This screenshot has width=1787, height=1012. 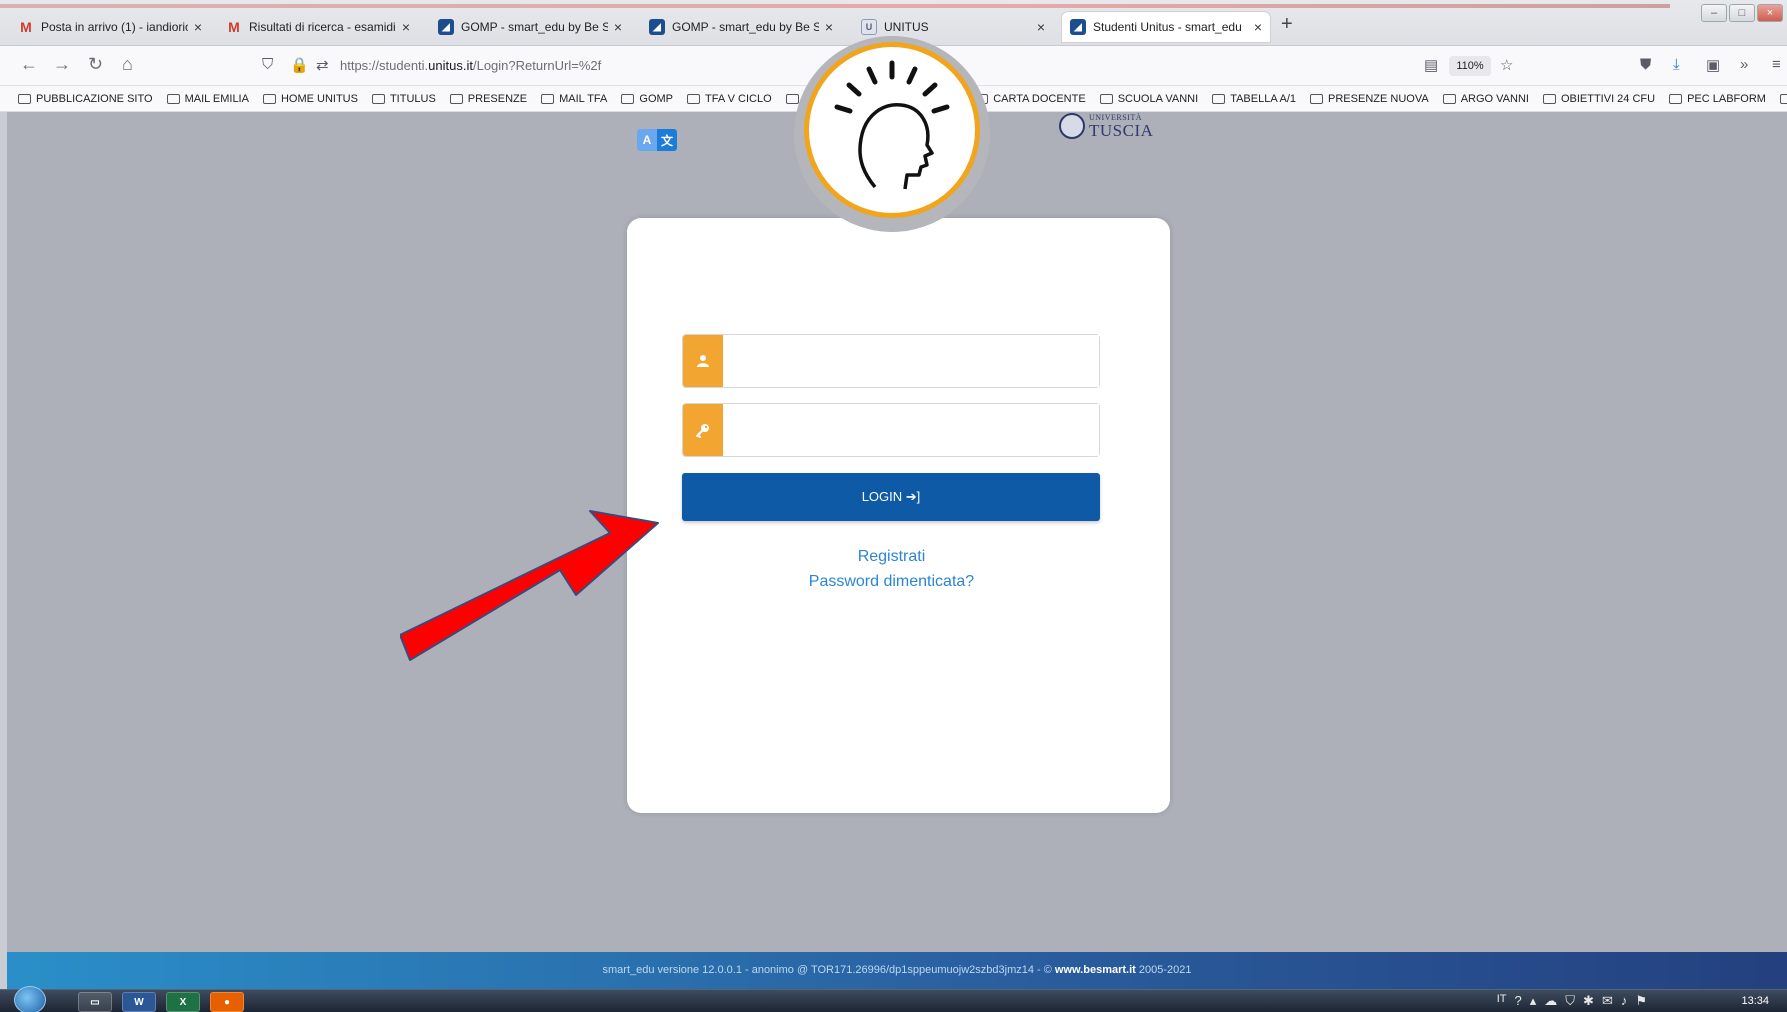 What do you see at coordinates (227, 1002) in the screenshot?
I see `firefox-icon: ●` at bounding box center [227, 1002].